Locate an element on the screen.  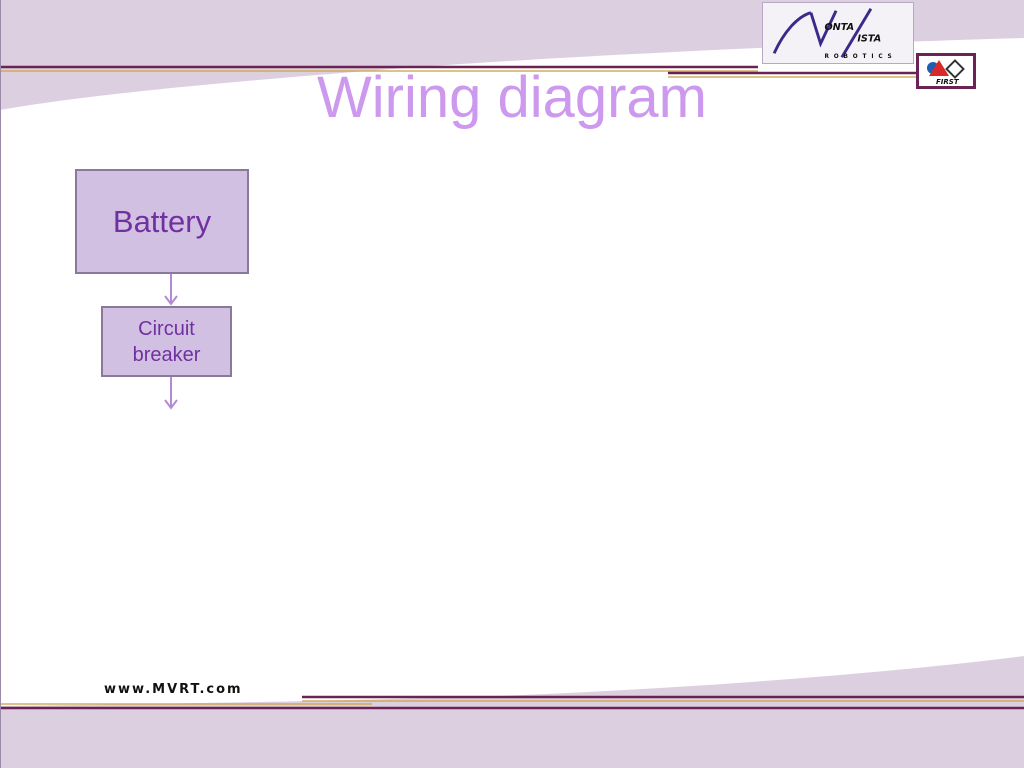
team-logo-graphic: ONTA ISTA ROBOTICS is located at coordinates (834, 34).